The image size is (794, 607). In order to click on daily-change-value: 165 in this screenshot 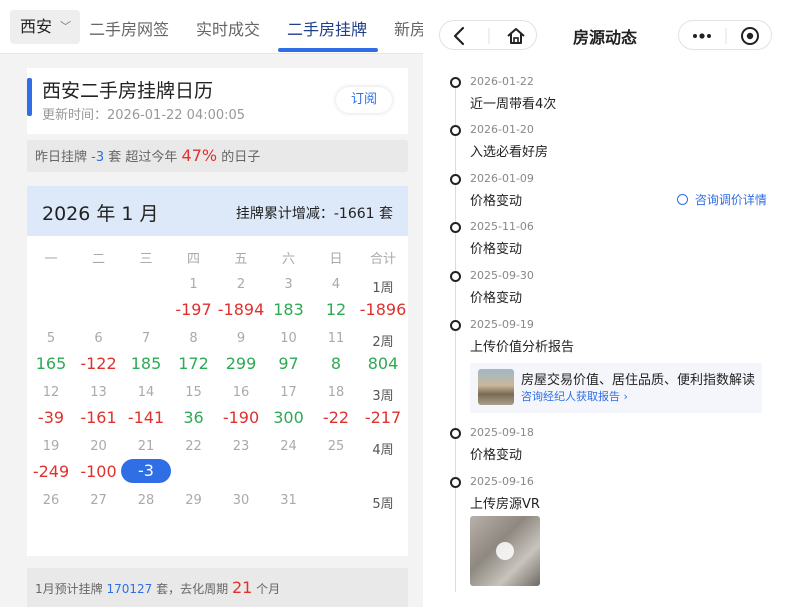, I will do `click(51, 363)`.